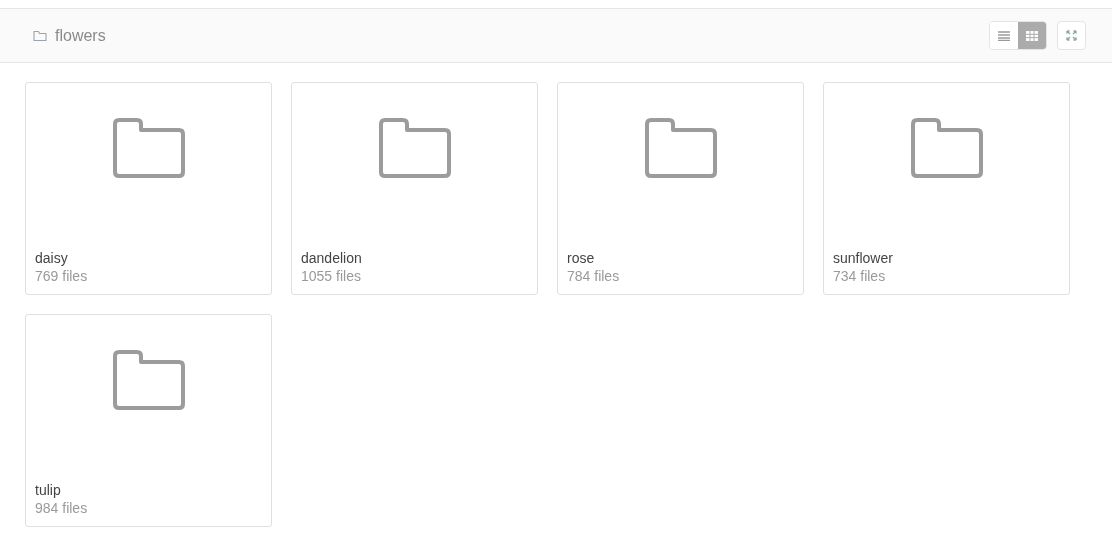 Image resolution: width=1112 pixels, height=540 pixels. What do you see at coordinates (62, 276) in the screenshot?
I see `file-count: 769 files` at bounding box center [62, 276].